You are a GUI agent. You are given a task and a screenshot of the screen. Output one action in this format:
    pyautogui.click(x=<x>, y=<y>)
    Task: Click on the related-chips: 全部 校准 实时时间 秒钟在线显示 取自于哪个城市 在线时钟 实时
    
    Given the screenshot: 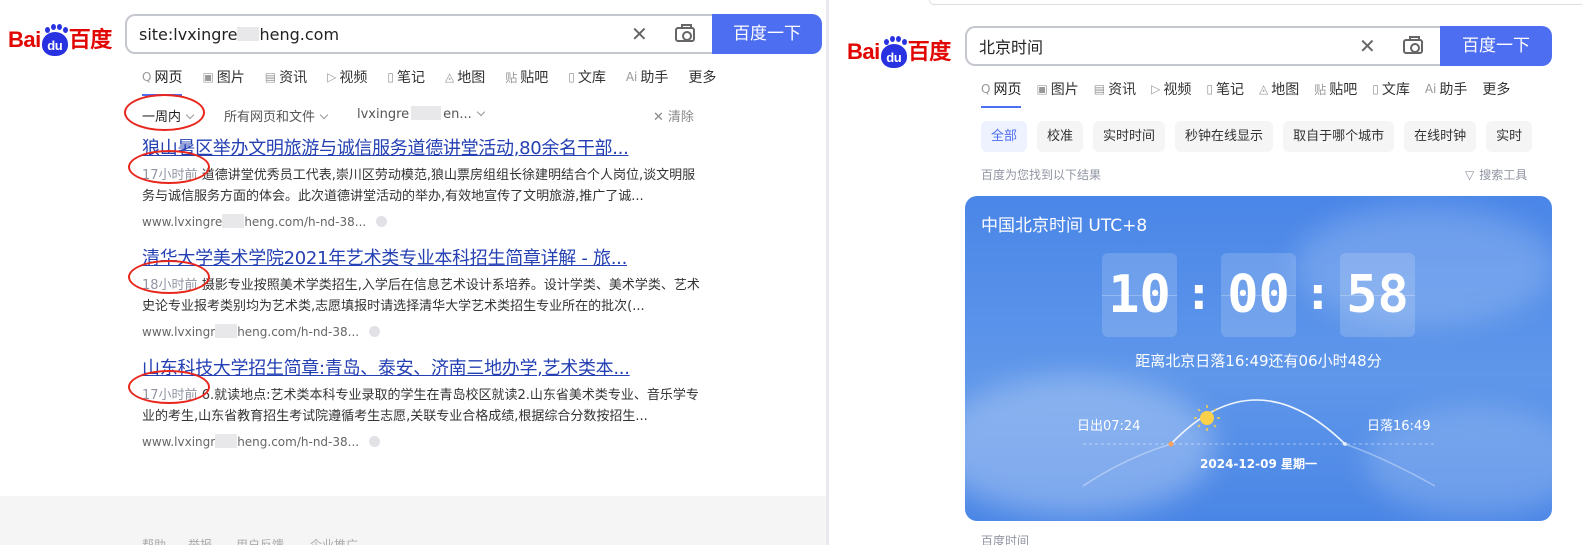 What is the action you would take?
    pyautogui.click(x=1257, y=136)
    